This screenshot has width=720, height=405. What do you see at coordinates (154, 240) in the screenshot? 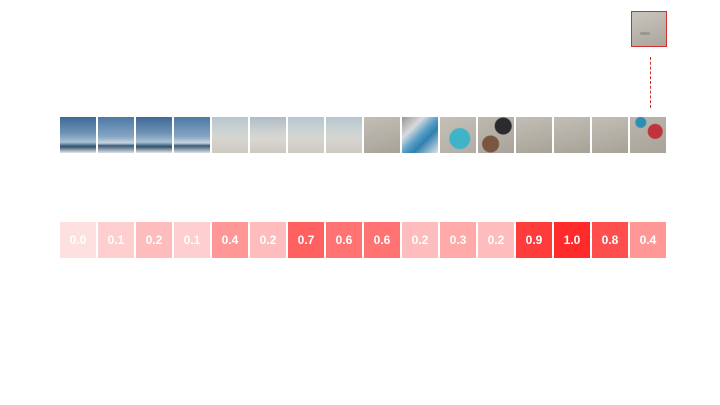
I see `score-cell-2: 0.2` at bounding box center [154, 240].